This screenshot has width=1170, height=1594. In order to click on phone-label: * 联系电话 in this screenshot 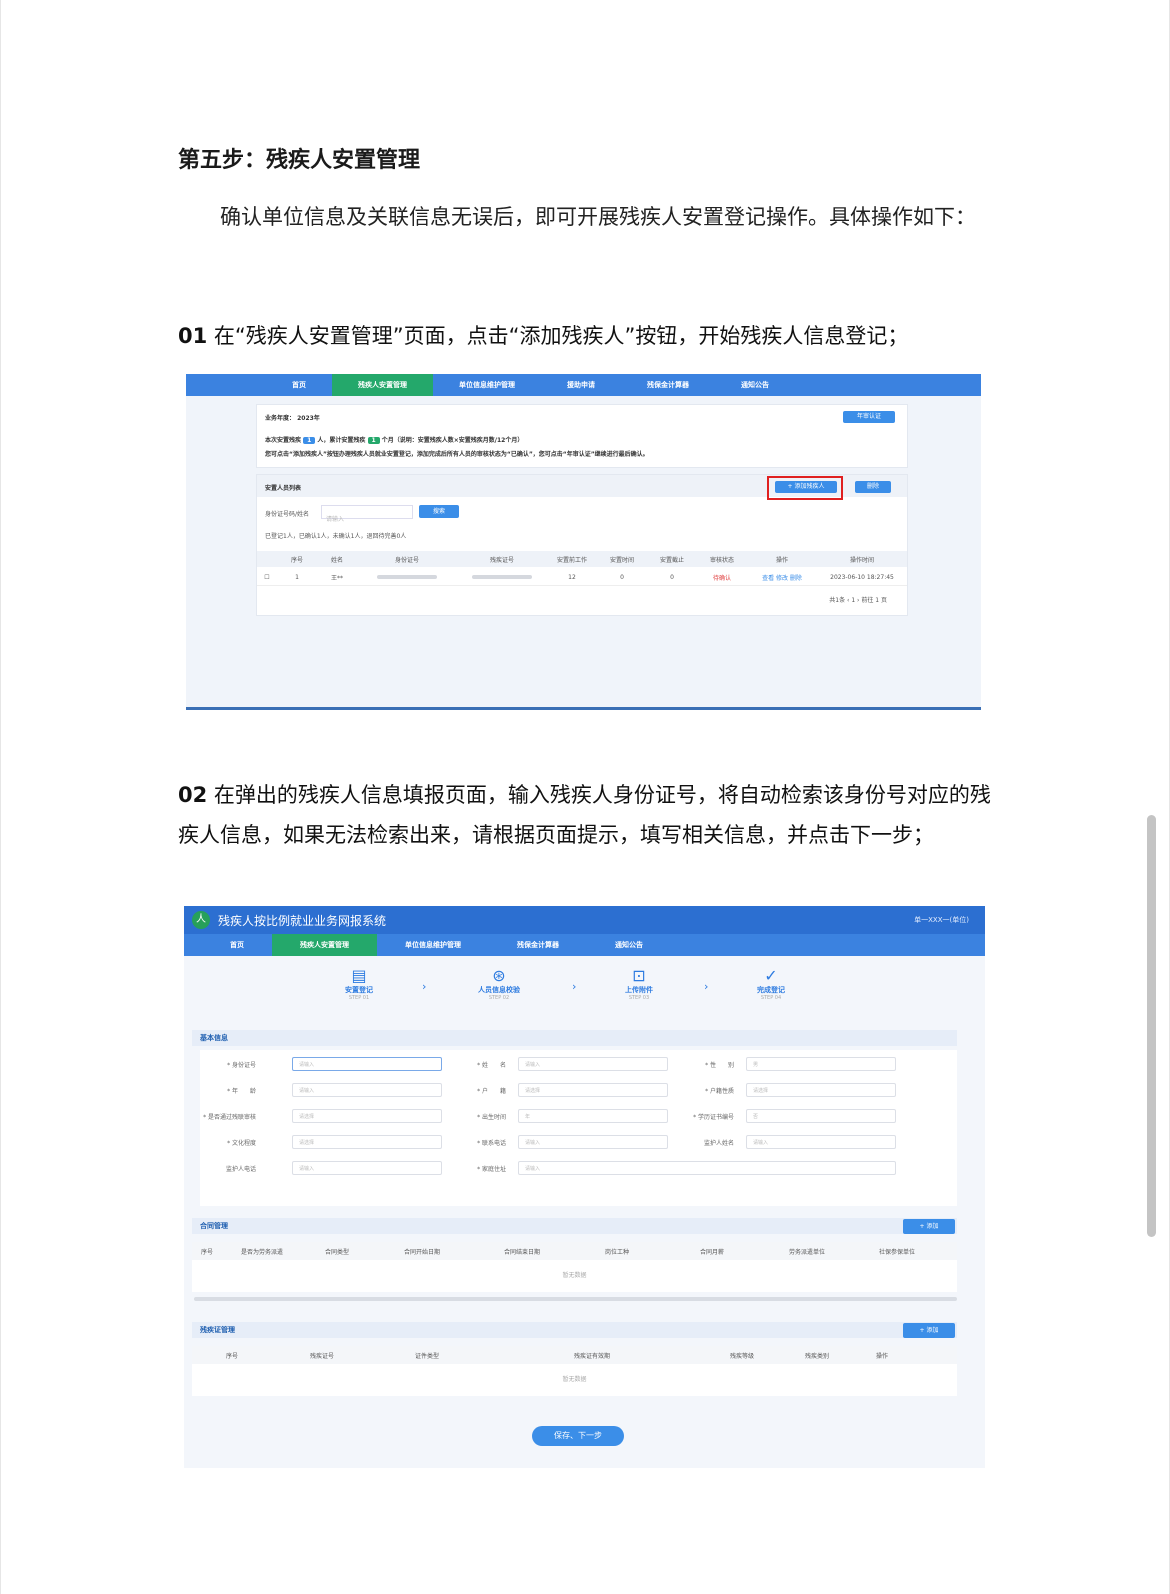, I will do `click(491, 1143)`.